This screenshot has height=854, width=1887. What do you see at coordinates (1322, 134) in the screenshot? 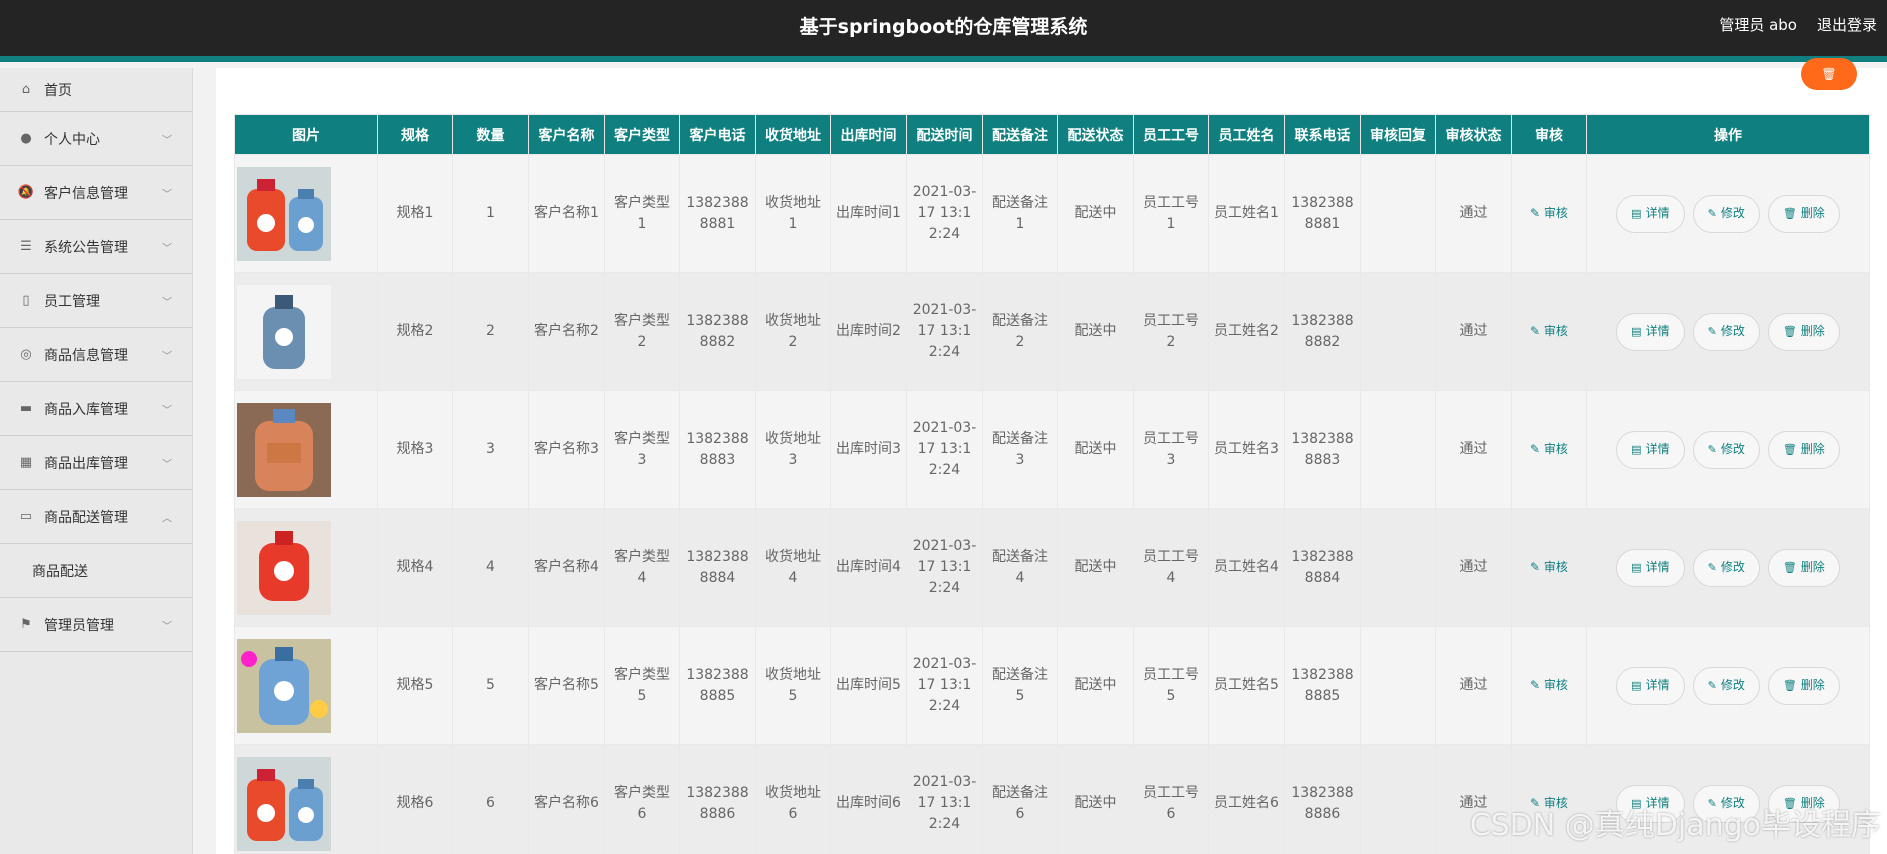
I see `col-header: 联系电话` at bounding box center [1322, 134].